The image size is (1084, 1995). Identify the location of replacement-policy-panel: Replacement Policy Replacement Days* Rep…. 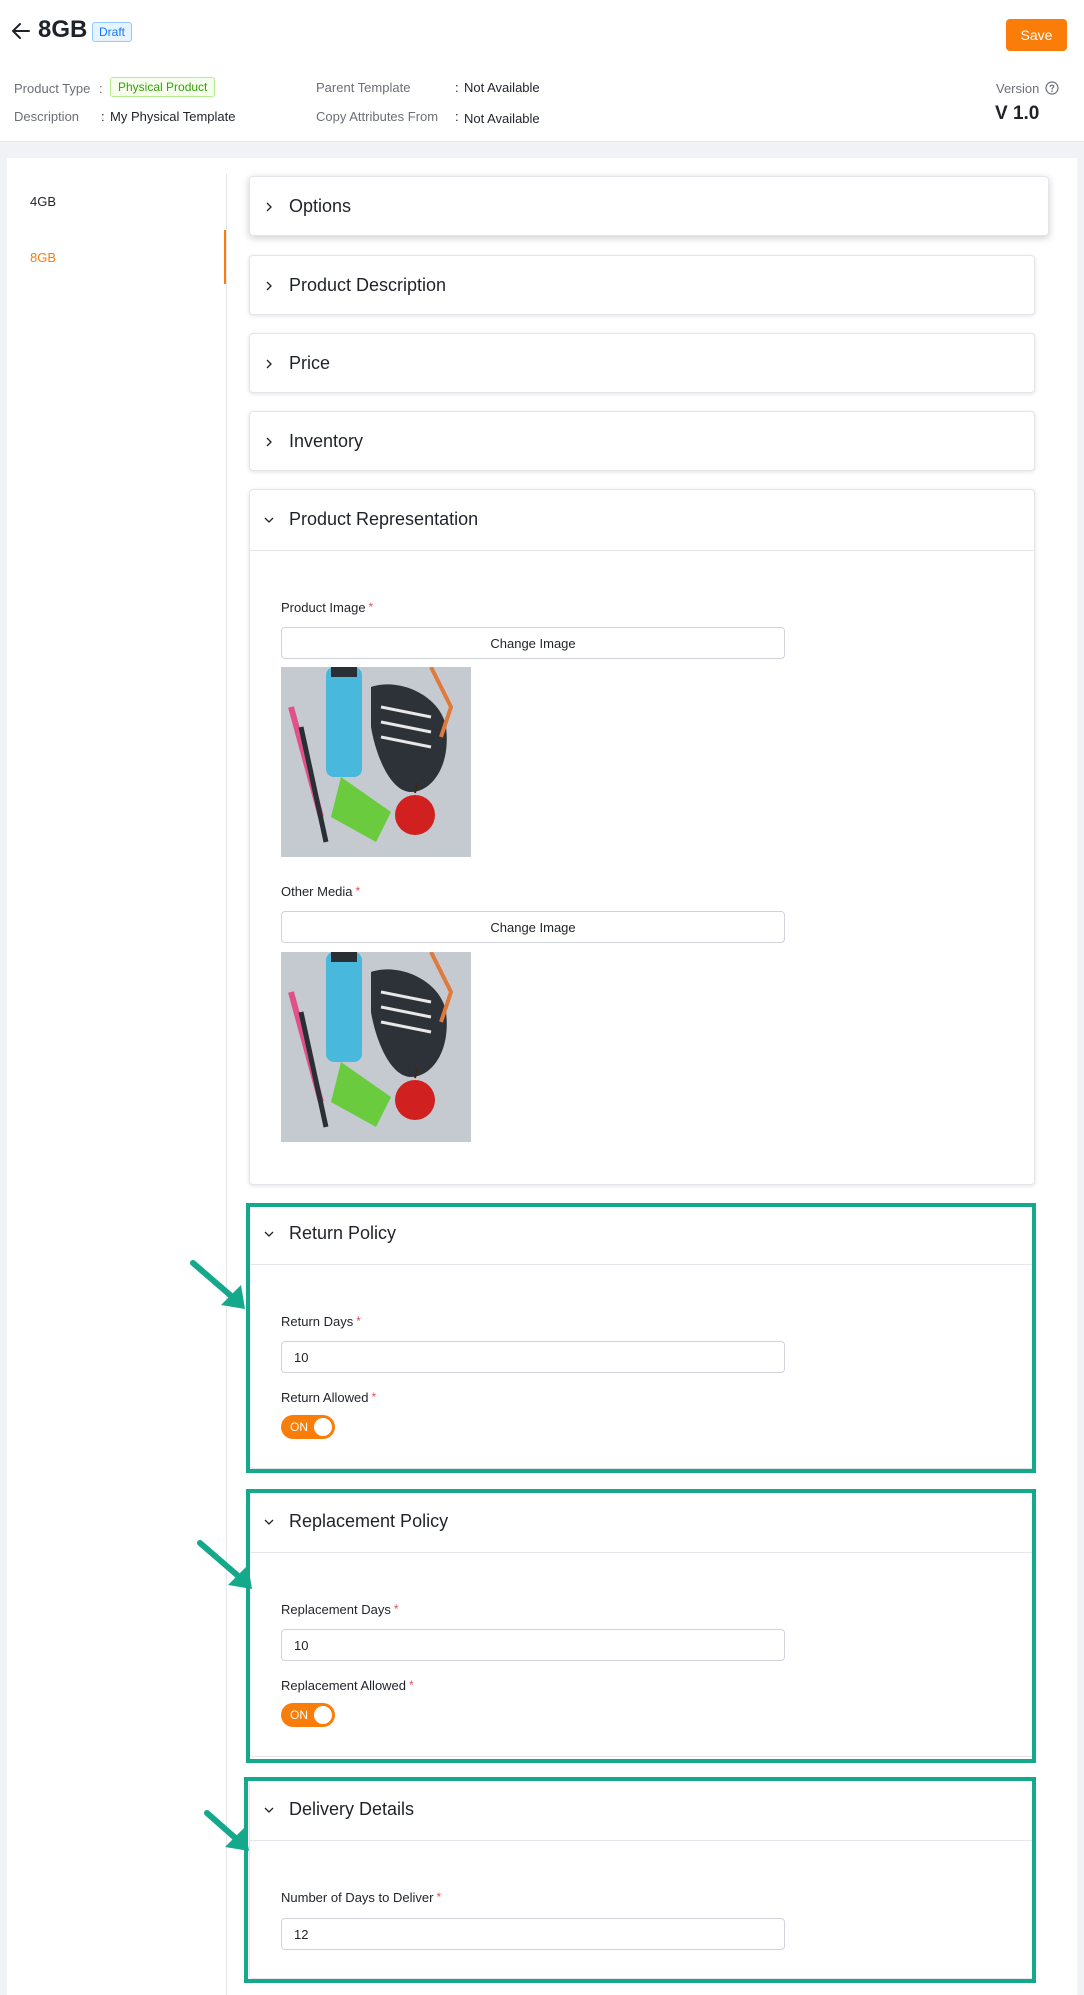
(642, 1624).